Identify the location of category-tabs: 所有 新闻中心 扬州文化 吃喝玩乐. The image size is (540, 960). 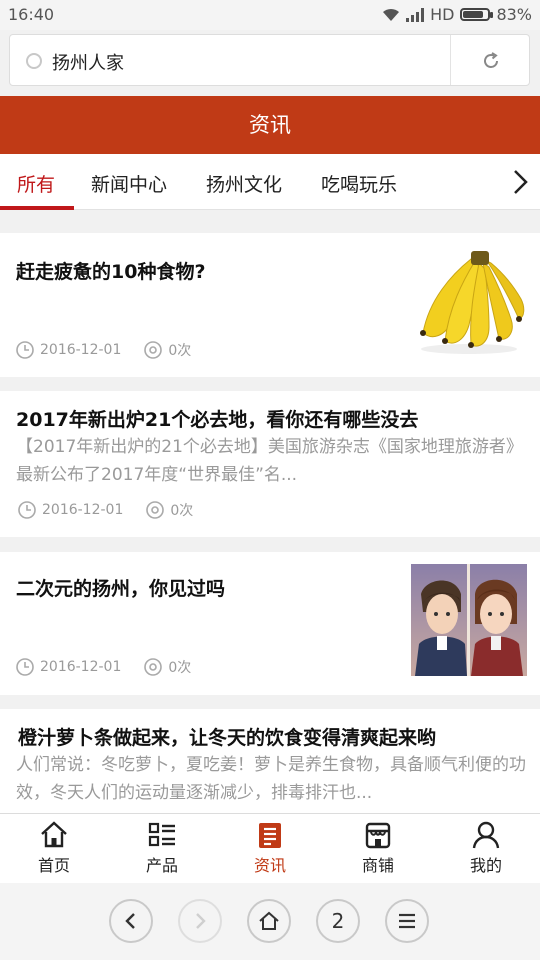
(270, 182).